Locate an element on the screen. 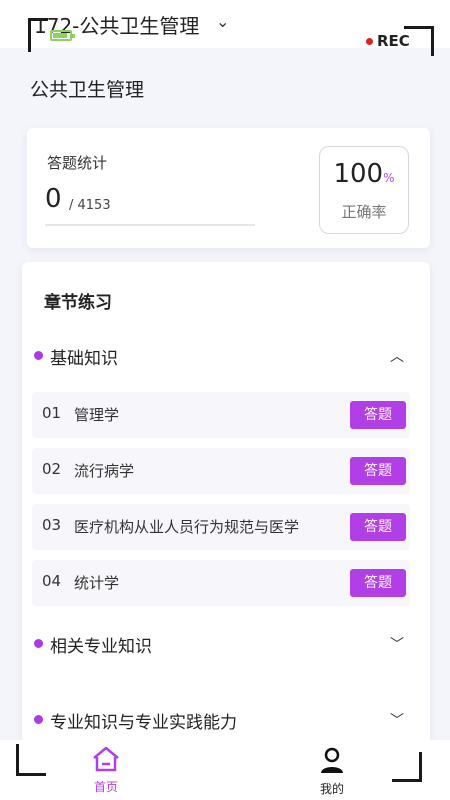 This screenshot has height=800, width=450. nav-mine-label: 我的 is located at coordinates (331, 789).